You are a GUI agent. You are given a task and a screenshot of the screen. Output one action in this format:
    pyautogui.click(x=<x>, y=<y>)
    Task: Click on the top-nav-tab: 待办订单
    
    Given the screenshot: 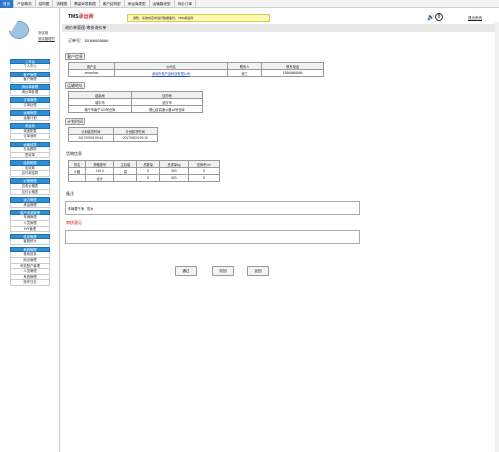 What is the action you would take?
    pyautogui.click(x=185, y=4)
    